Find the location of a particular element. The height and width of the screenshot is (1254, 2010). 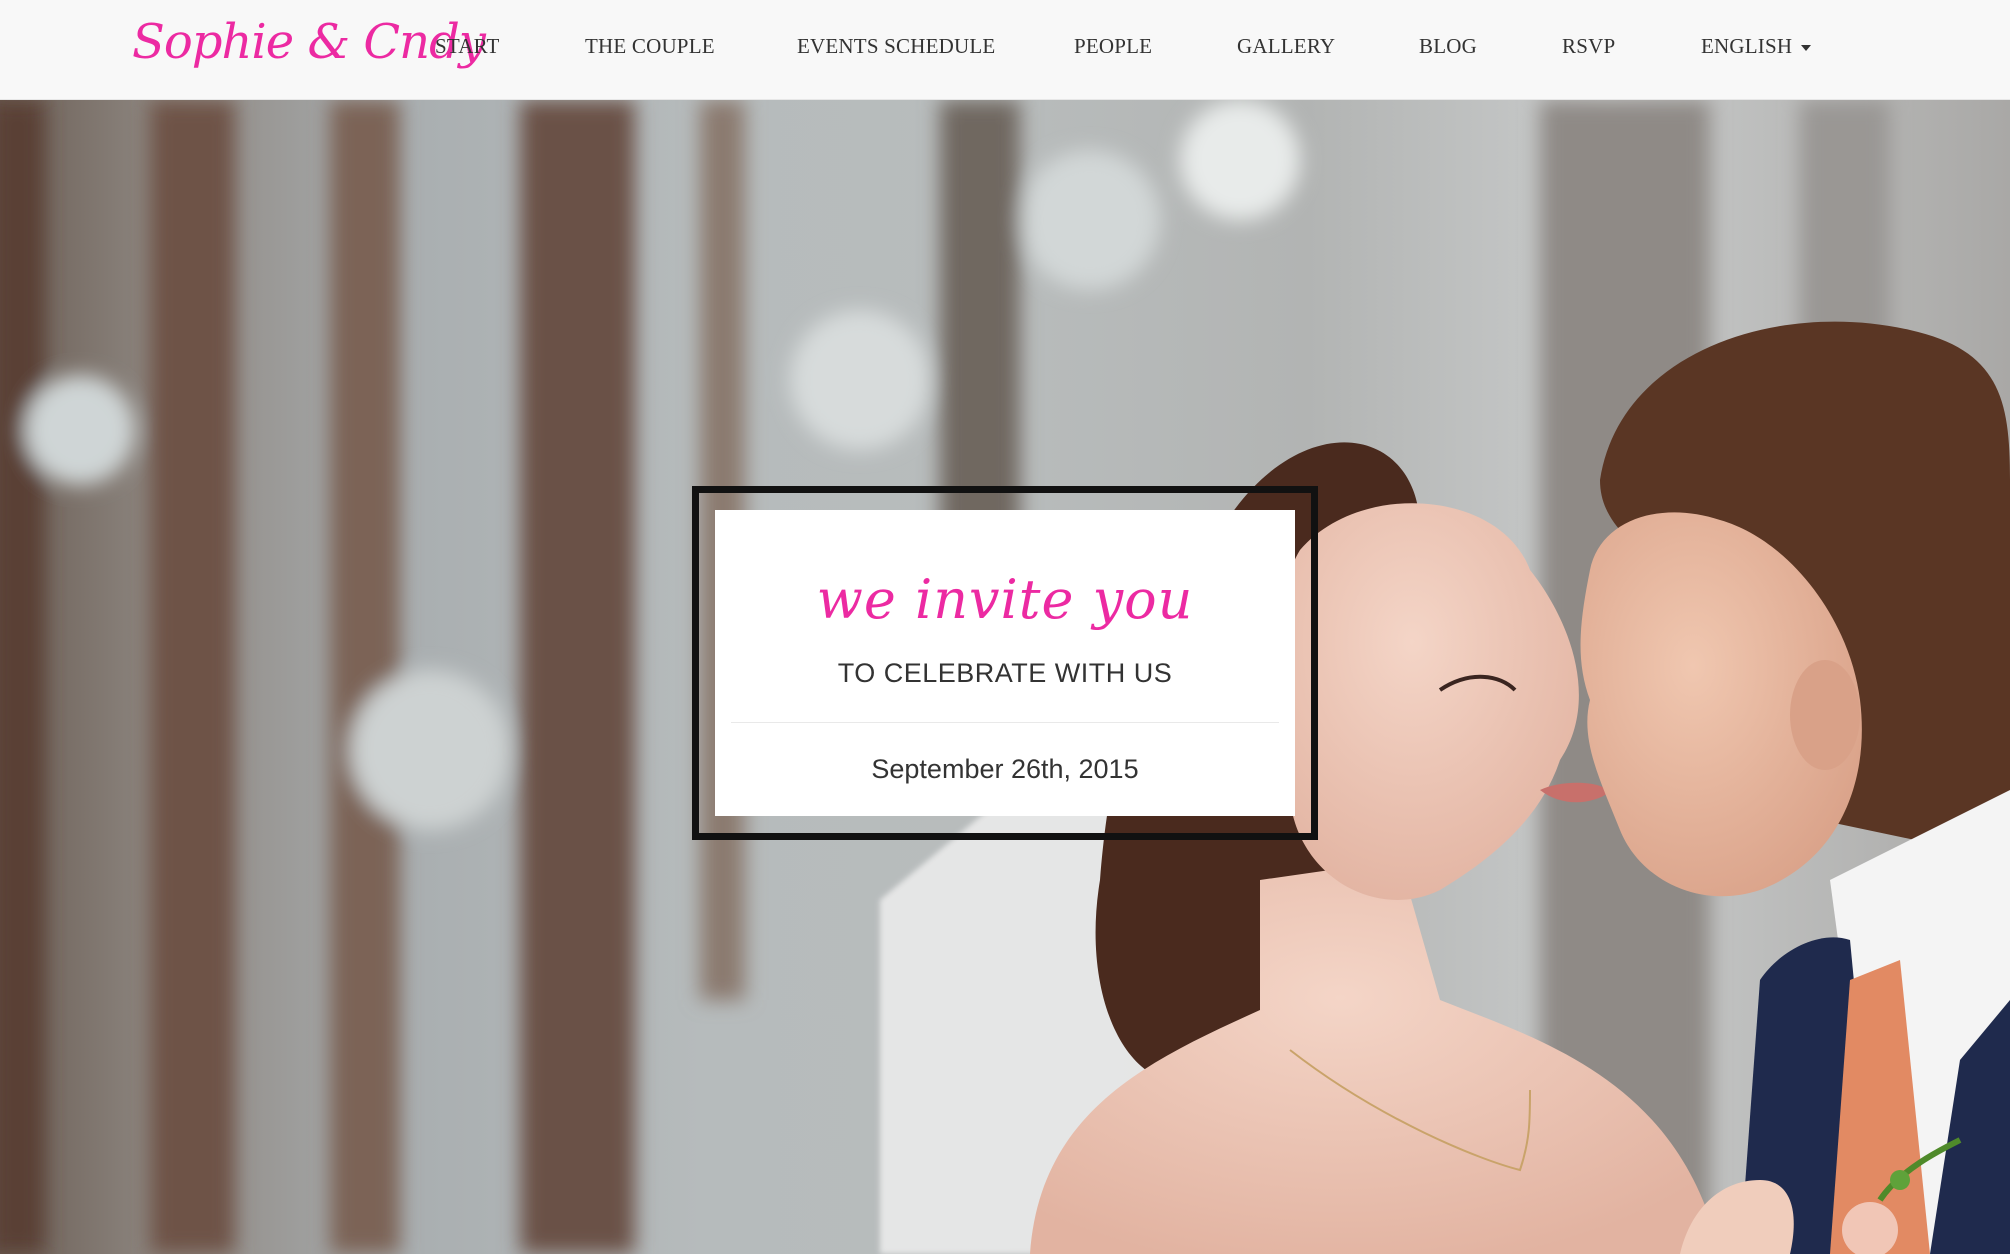

brand-logo: Sophie & Cndy is located at coordinates (309, 42).